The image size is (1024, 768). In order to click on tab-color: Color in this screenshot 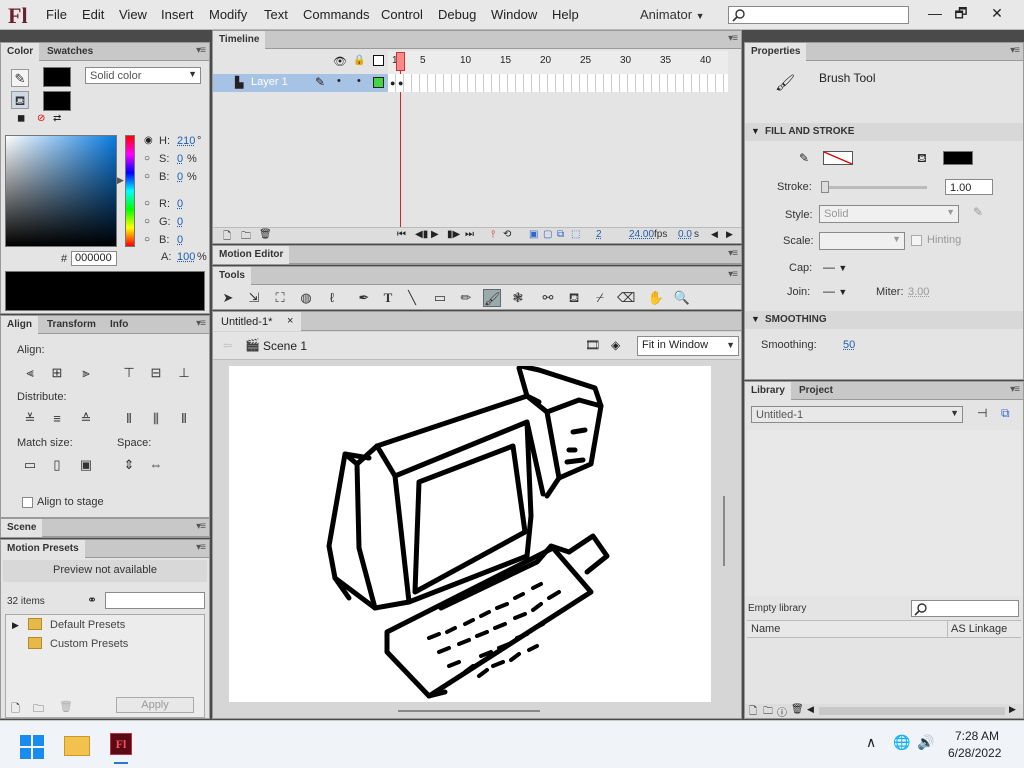, I will do `click(20, 52)`.